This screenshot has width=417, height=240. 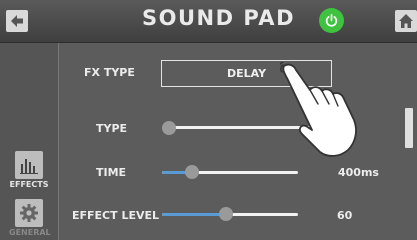 What do you see at coordinates (29, 141) in the screenshot?
I see `sidebar: EFFECTS GENERAL` at bounding box center [29, 141].